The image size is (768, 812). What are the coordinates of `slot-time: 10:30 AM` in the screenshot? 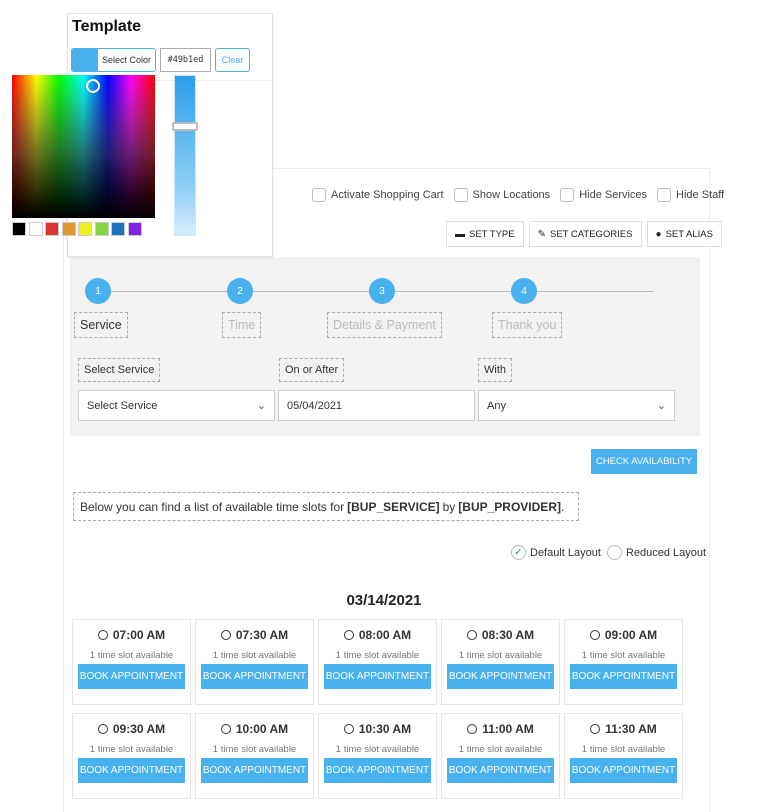 It's located at (377, 729).